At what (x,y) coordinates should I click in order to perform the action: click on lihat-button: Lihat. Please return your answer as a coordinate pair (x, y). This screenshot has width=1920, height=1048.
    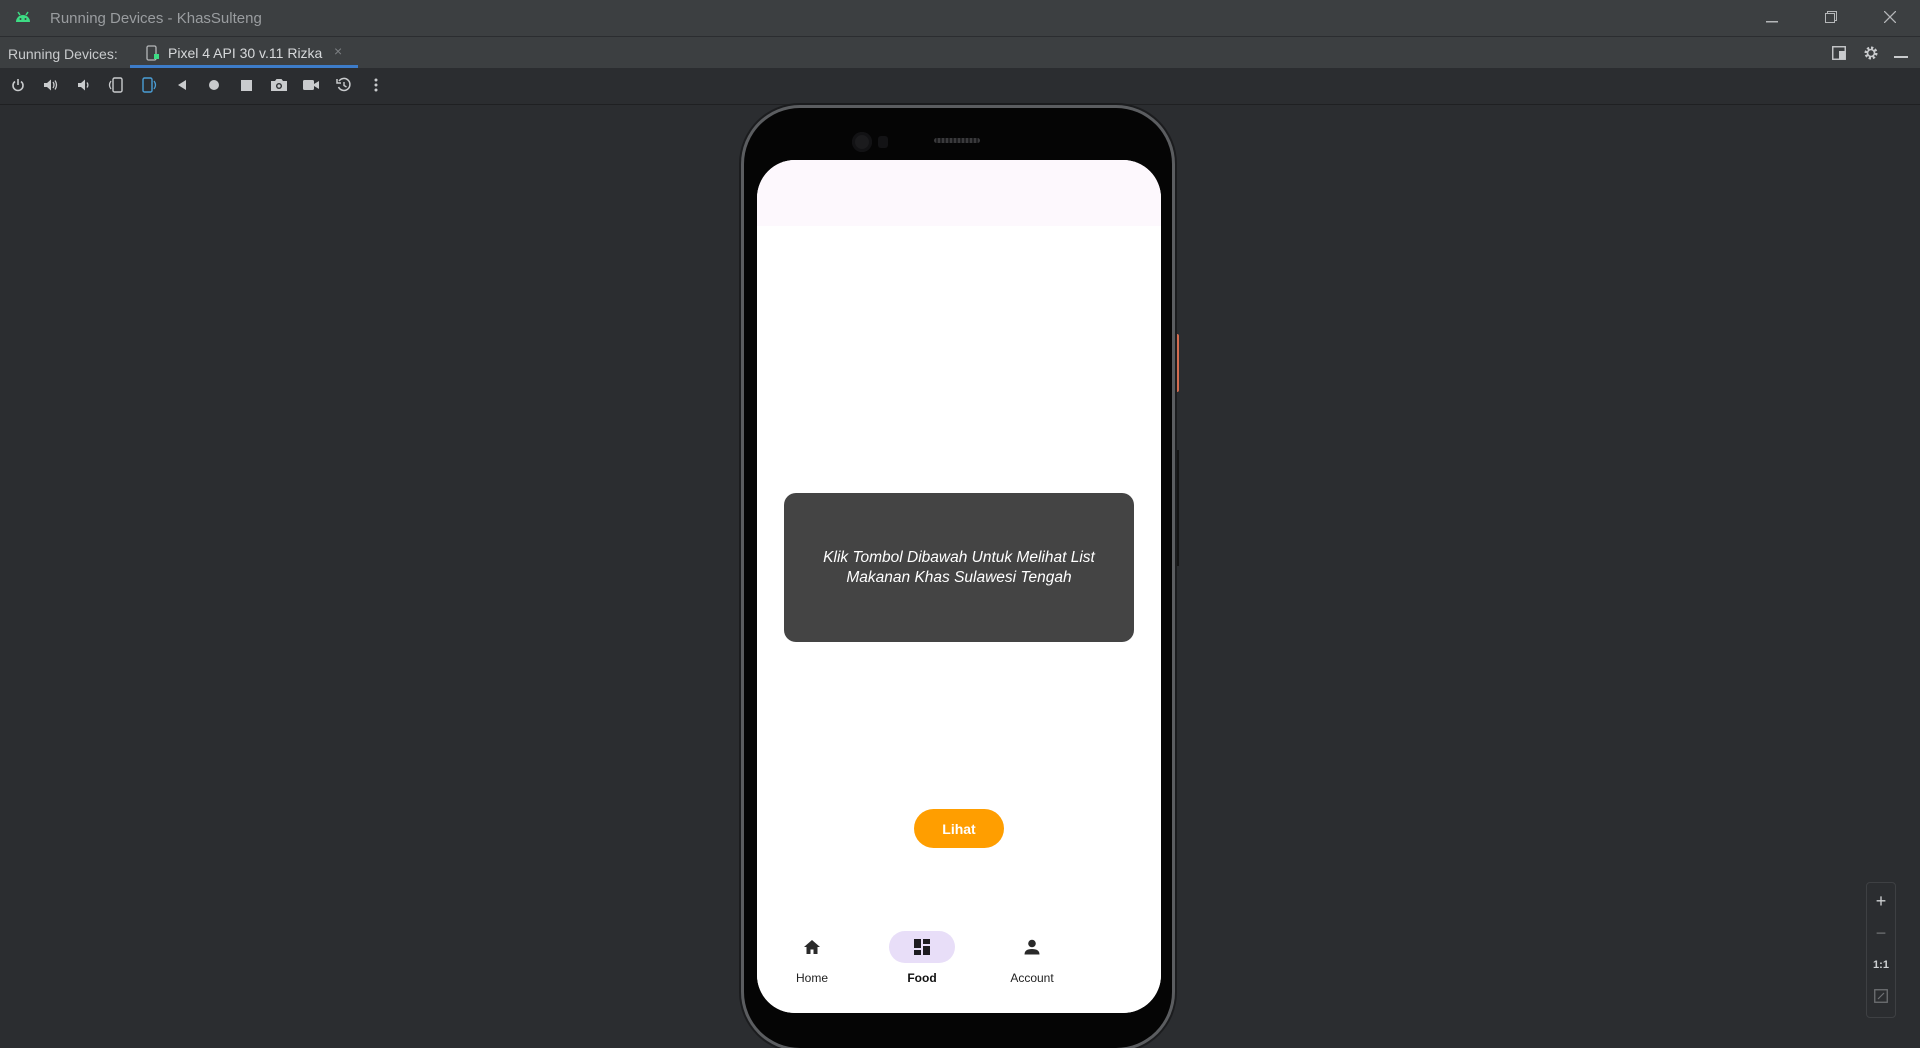
    Looking at the image, I should click on (959, 828).